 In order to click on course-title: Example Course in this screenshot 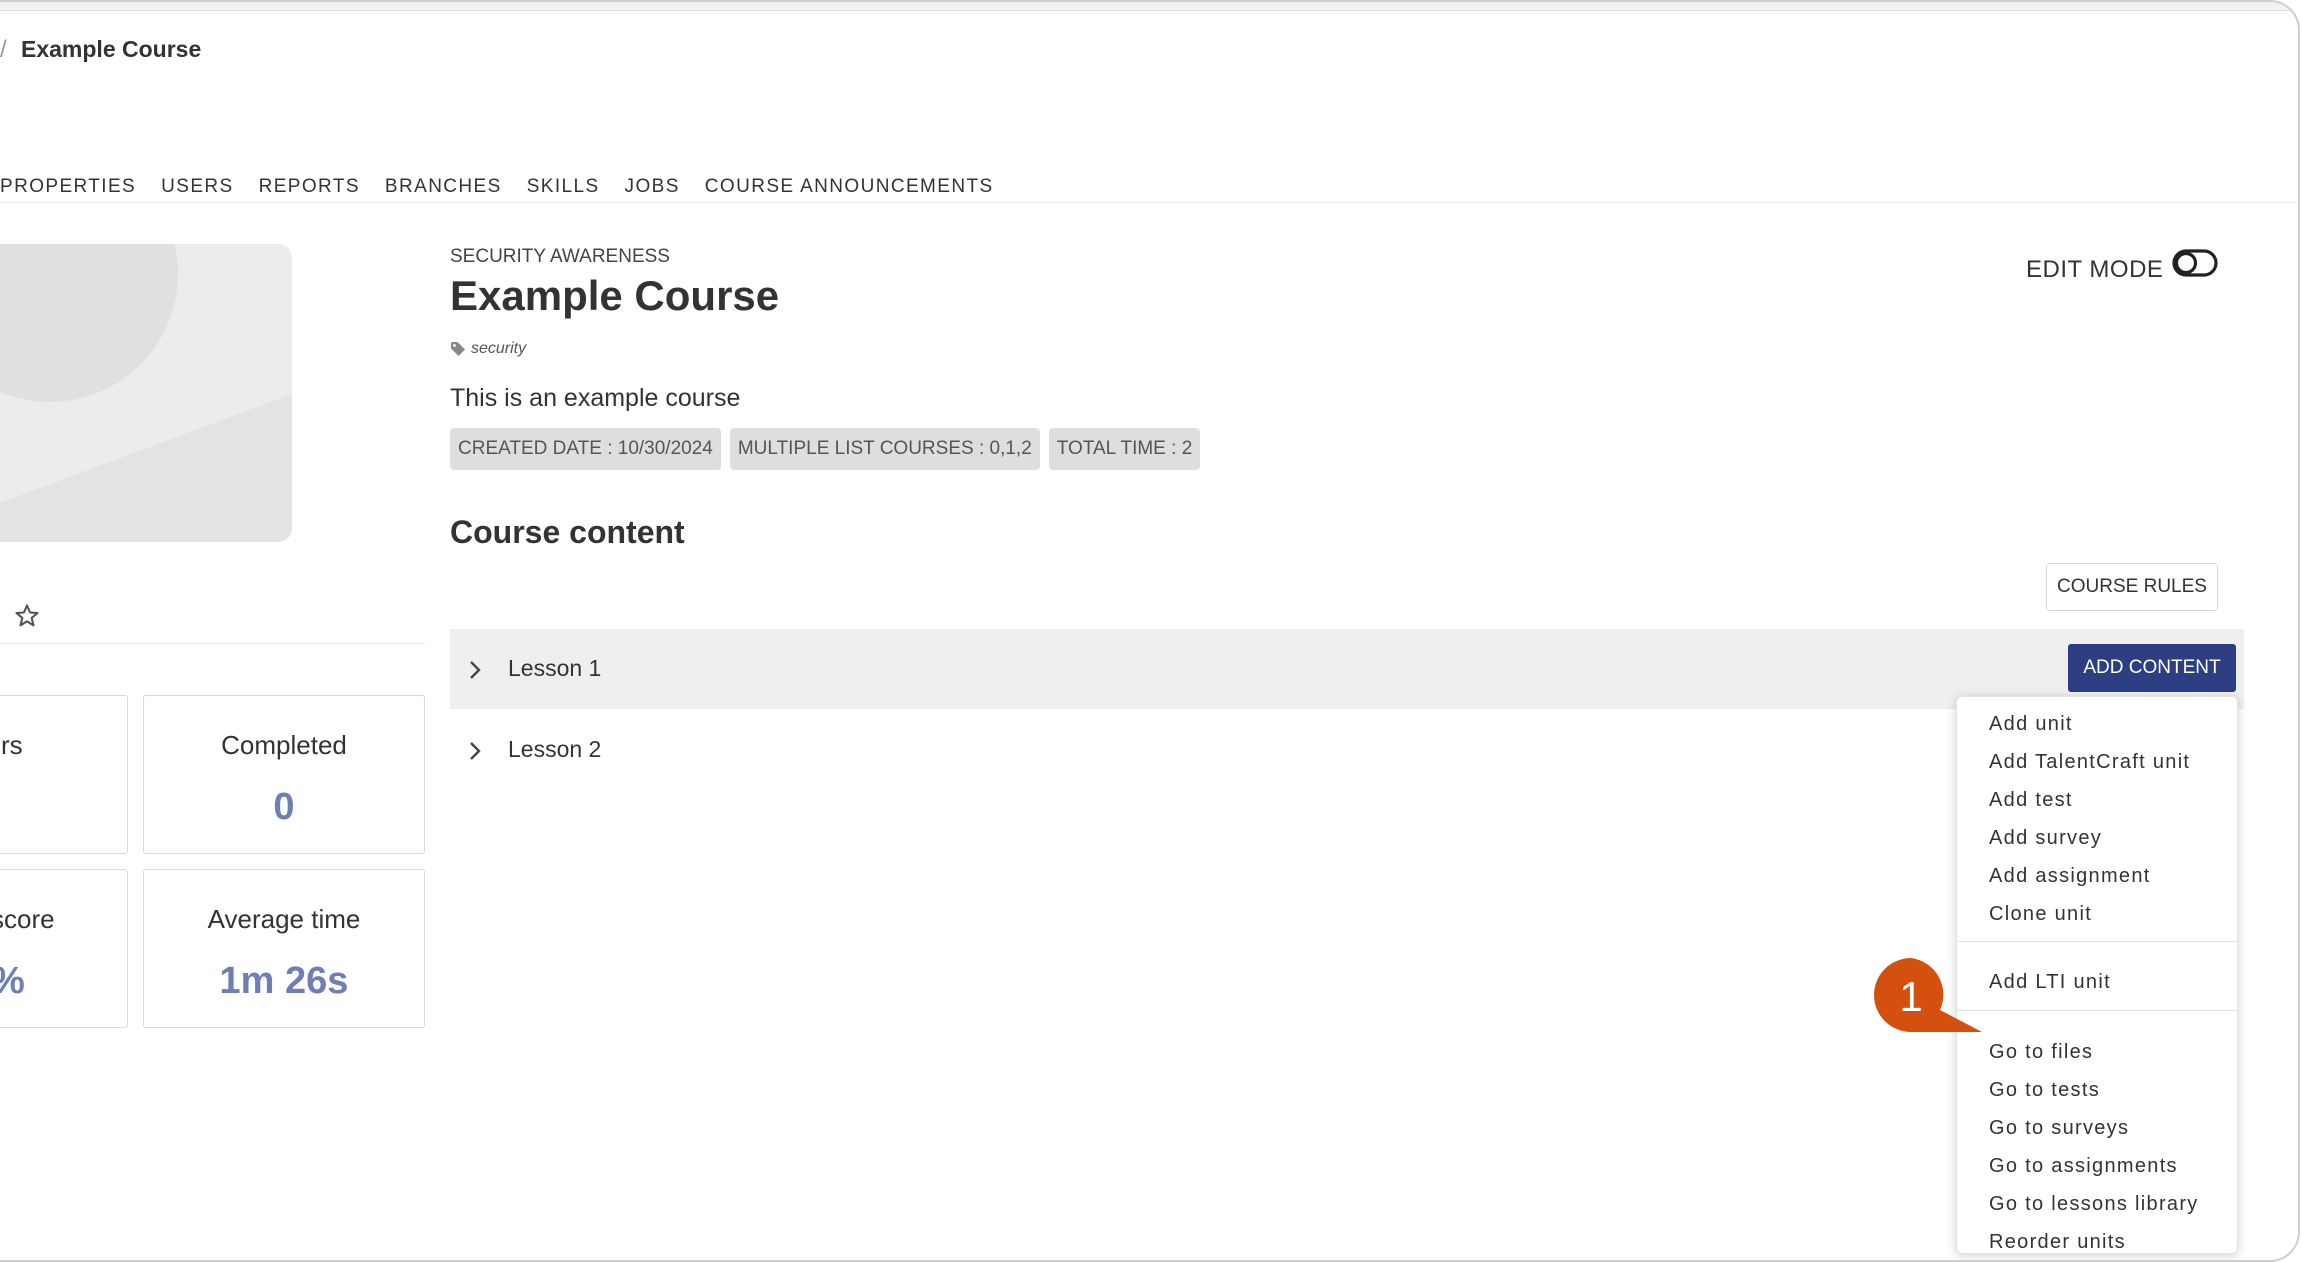, I will do `click(615, 295)`.